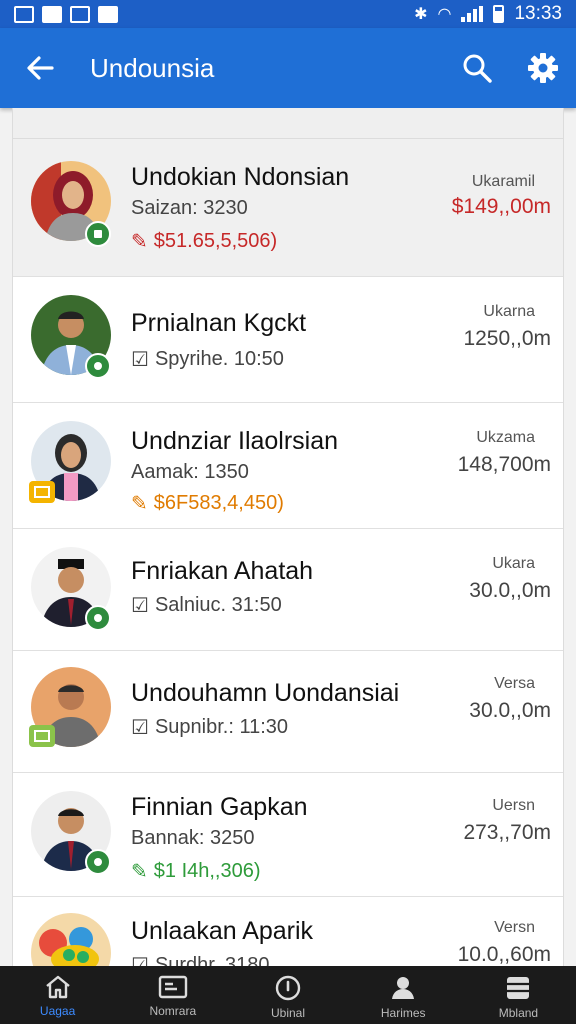 The height and width of the screenshot is (1024, 576). I want to click on back-button, so click(40, 68).